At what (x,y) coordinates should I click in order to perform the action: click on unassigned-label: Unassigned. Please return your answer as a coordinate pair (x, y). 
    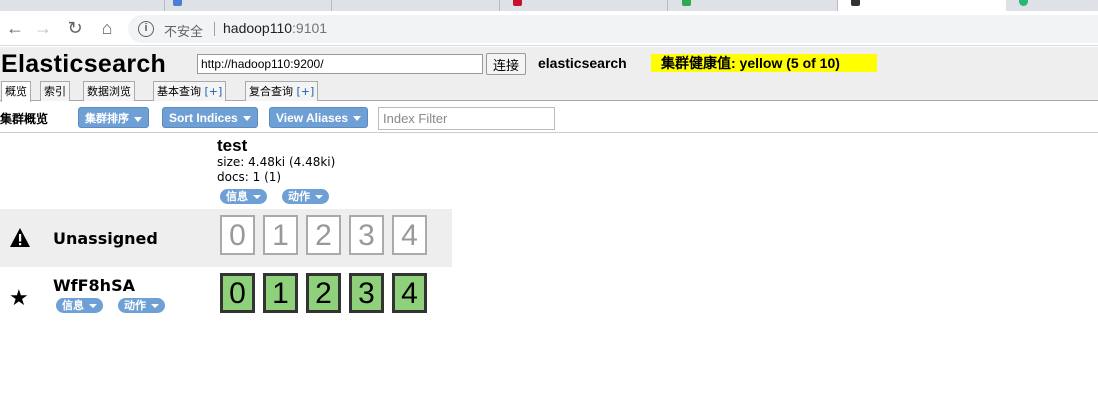
    Looking at the image, I should click on (105, 238).